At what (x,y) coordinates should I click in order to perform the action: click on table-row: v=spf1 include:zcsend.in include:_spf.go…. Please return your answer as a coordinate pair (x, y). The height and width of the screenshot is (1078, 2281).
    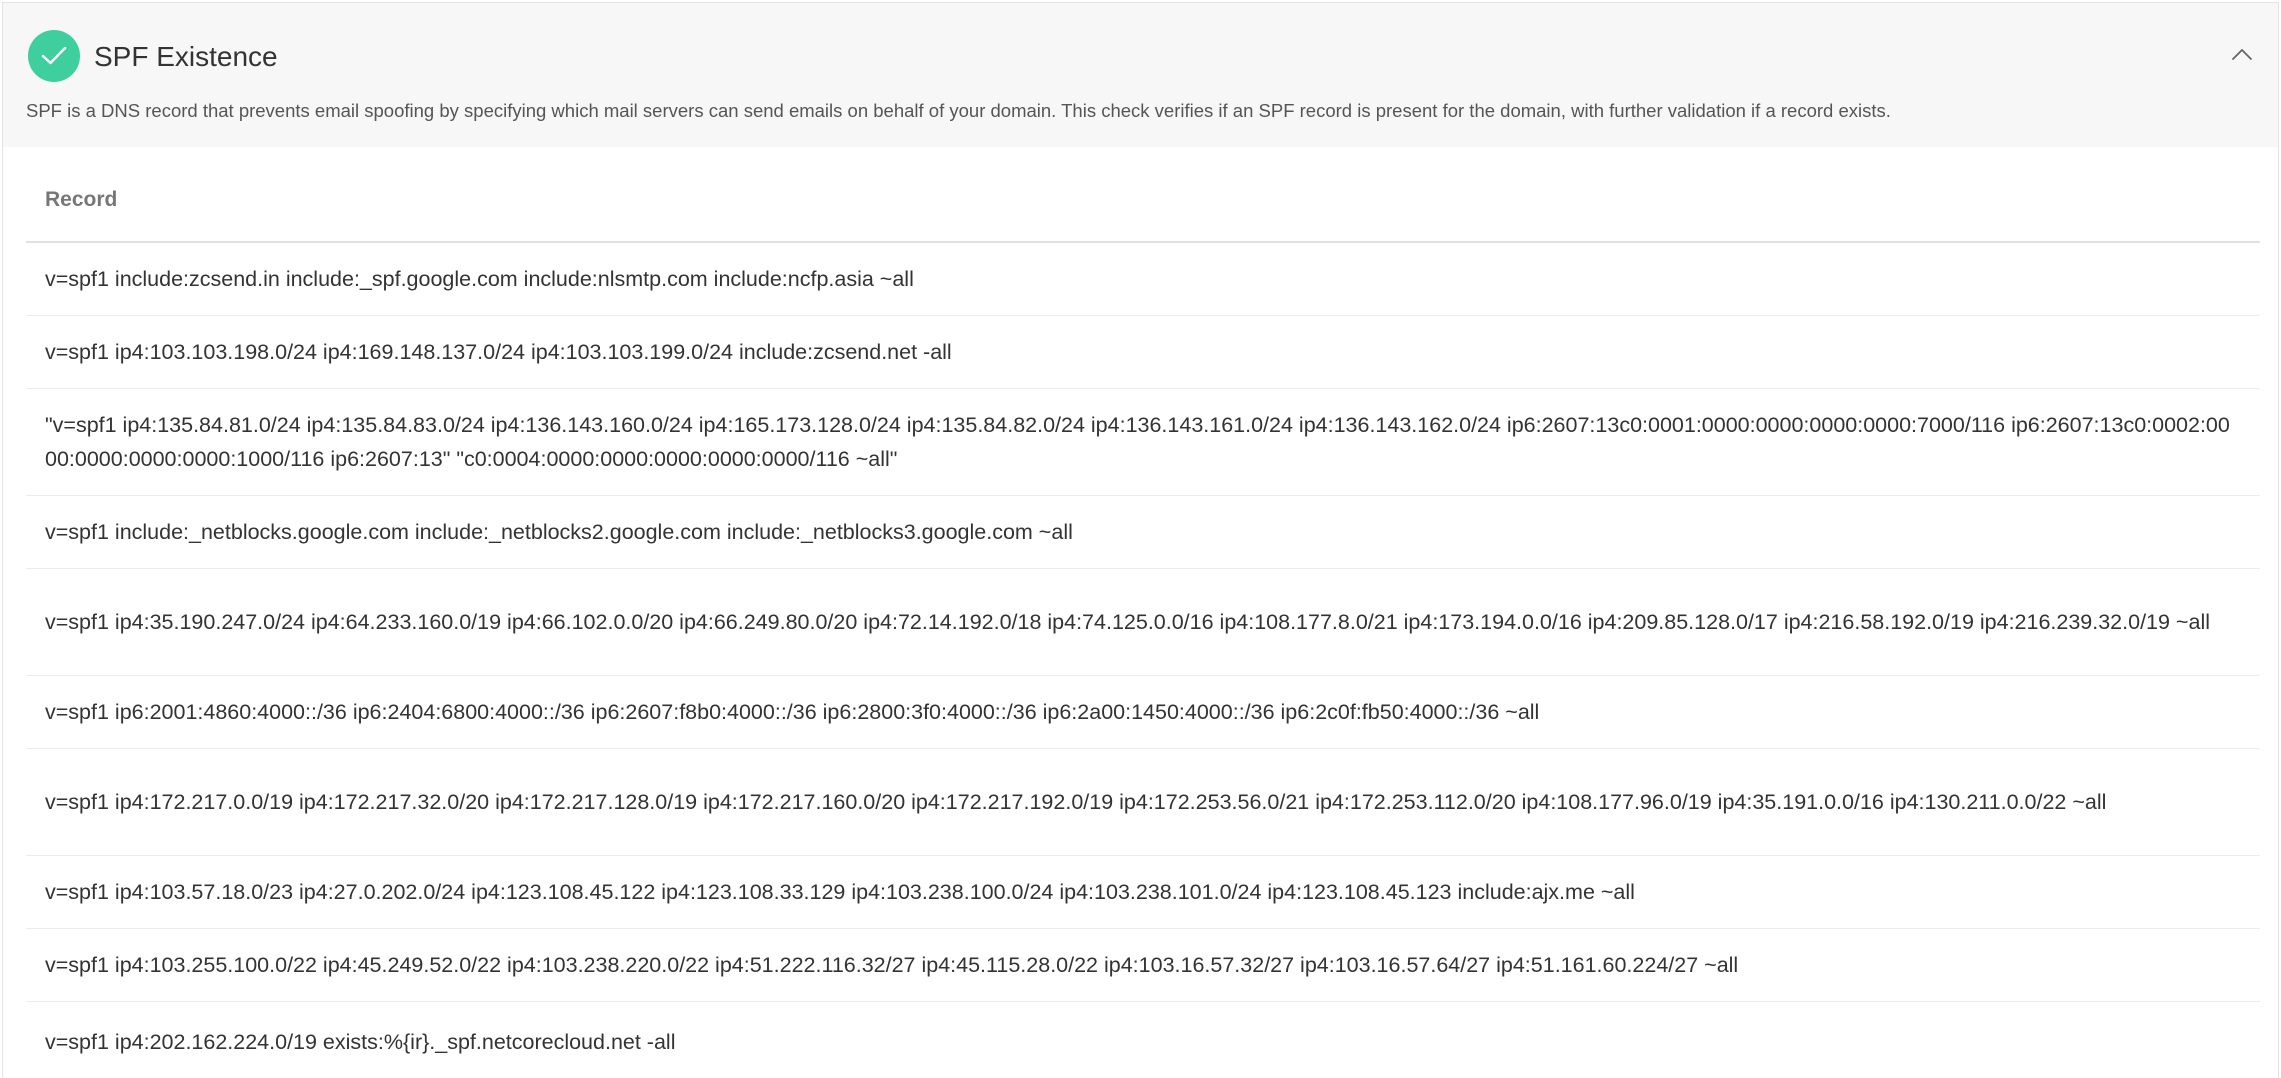
    Looking at the image, I should click on (1143, 279).